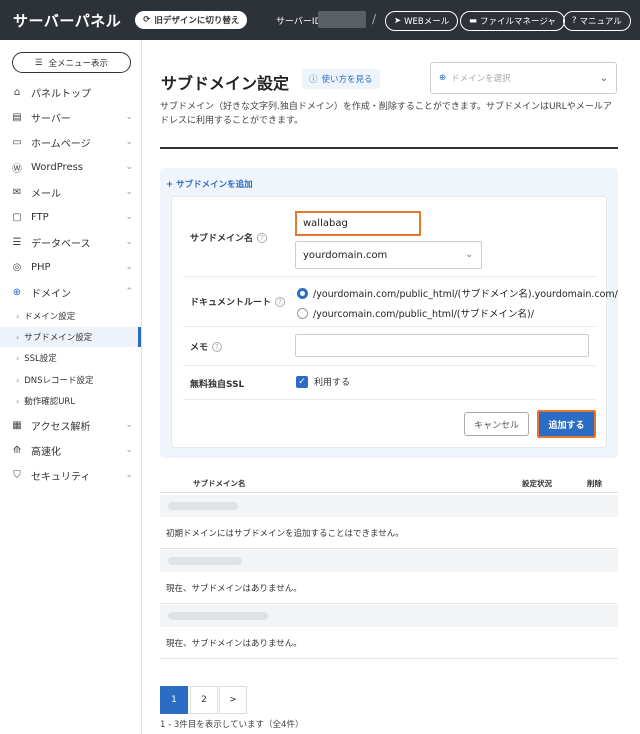 This screenshot has height=734, width=640. I want to click on webmail-button: ➤ WEBメール, so click(422, 21).